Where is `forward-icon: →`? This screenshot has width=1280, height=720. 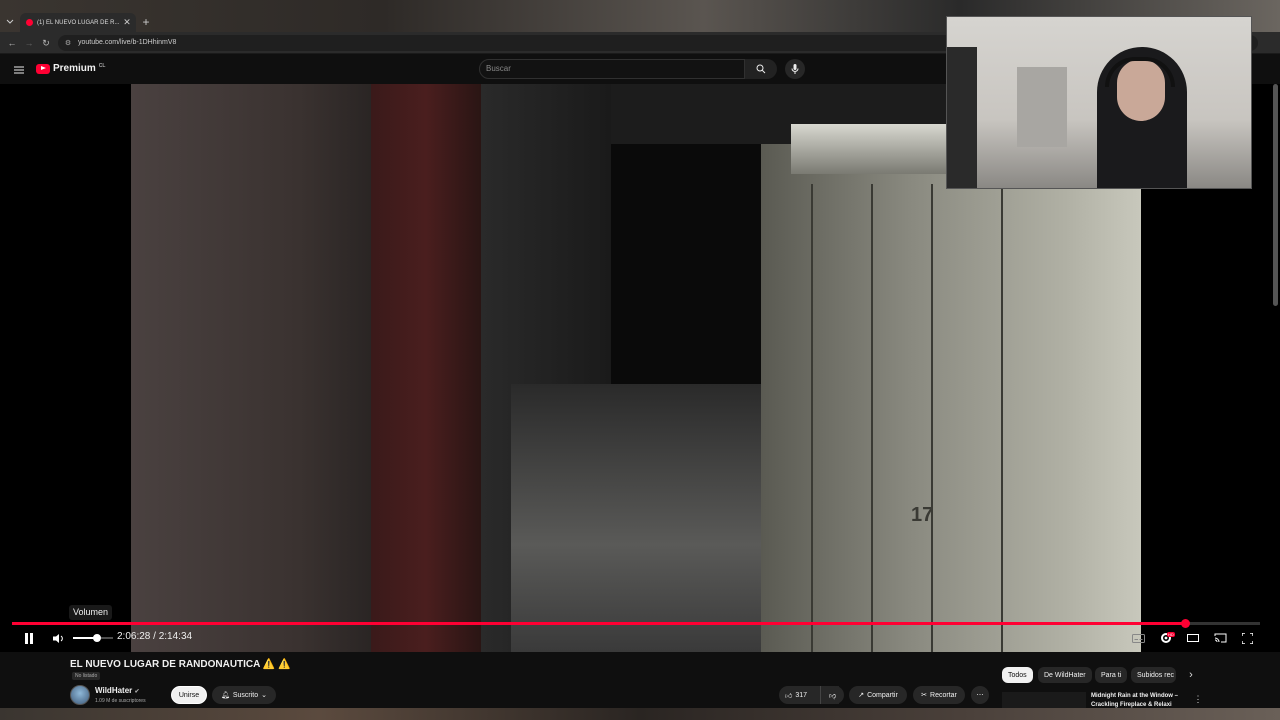
forward-icon: → is located at coordinates (29, 43).